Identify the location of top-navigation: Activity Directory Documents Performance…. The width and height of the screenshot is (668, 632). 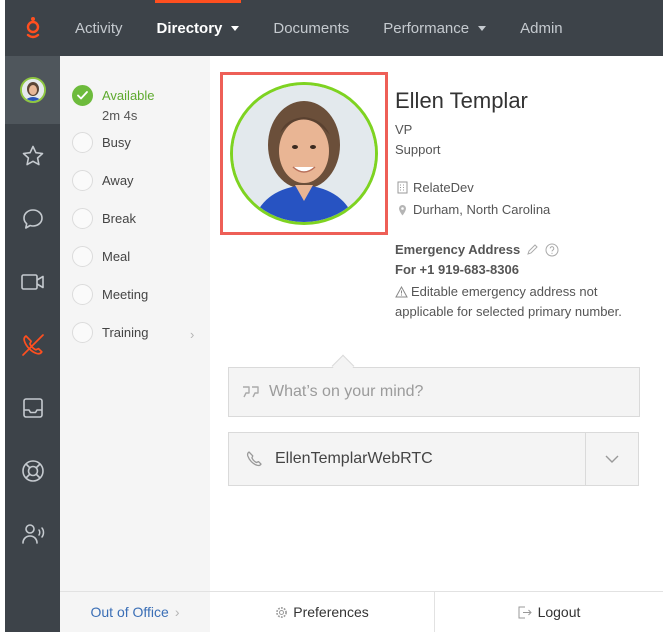
(334, 28).